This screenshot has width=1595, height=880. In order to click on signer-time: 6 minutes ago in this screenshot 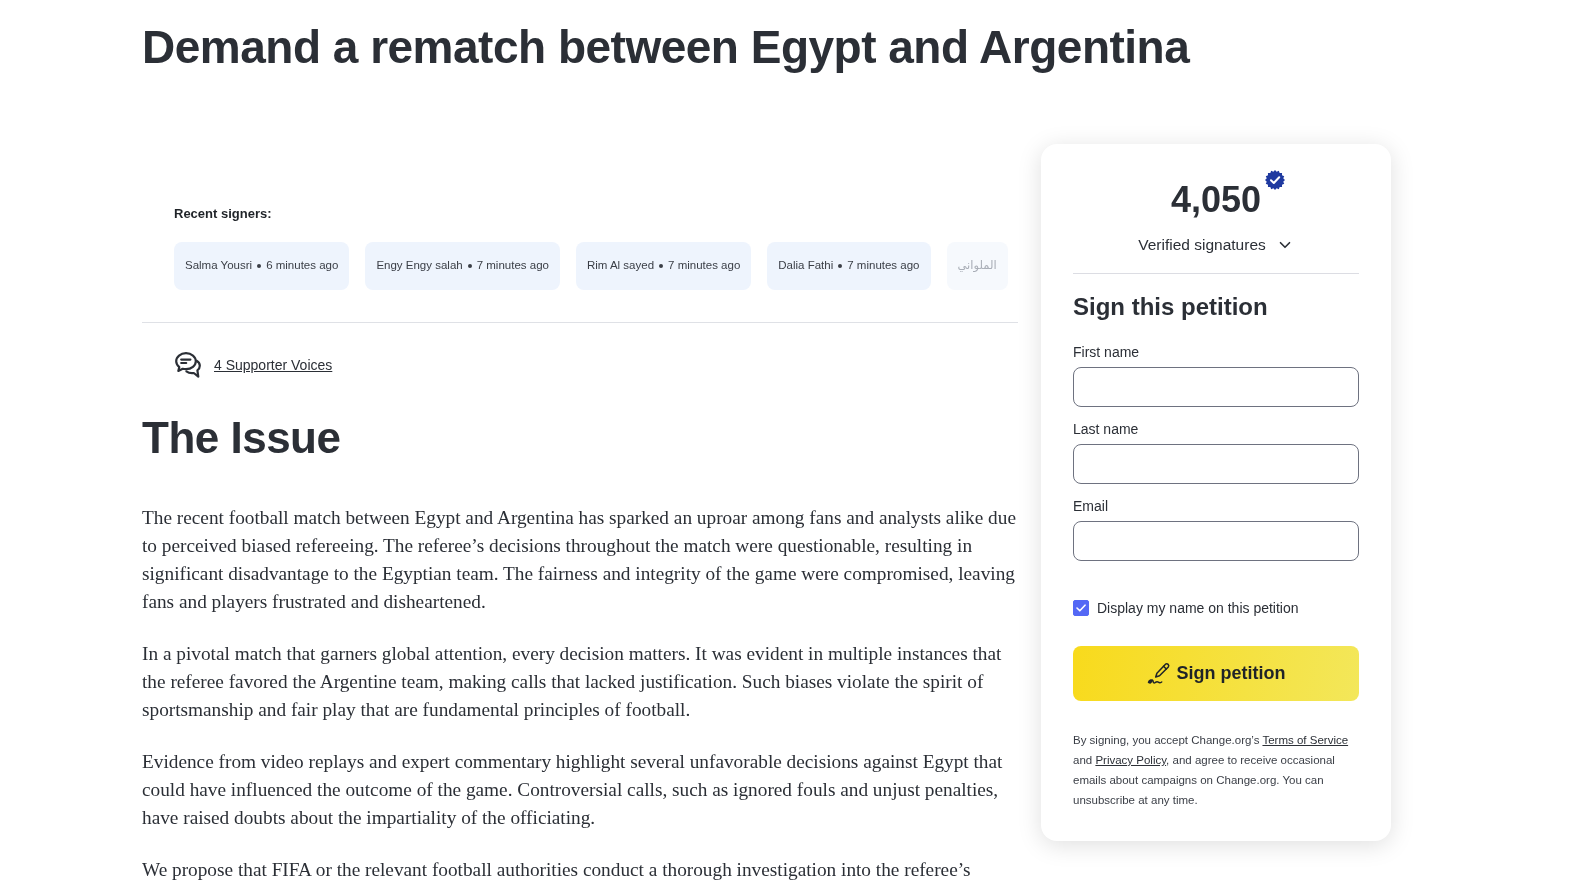, I will do `click(302, 266)`.